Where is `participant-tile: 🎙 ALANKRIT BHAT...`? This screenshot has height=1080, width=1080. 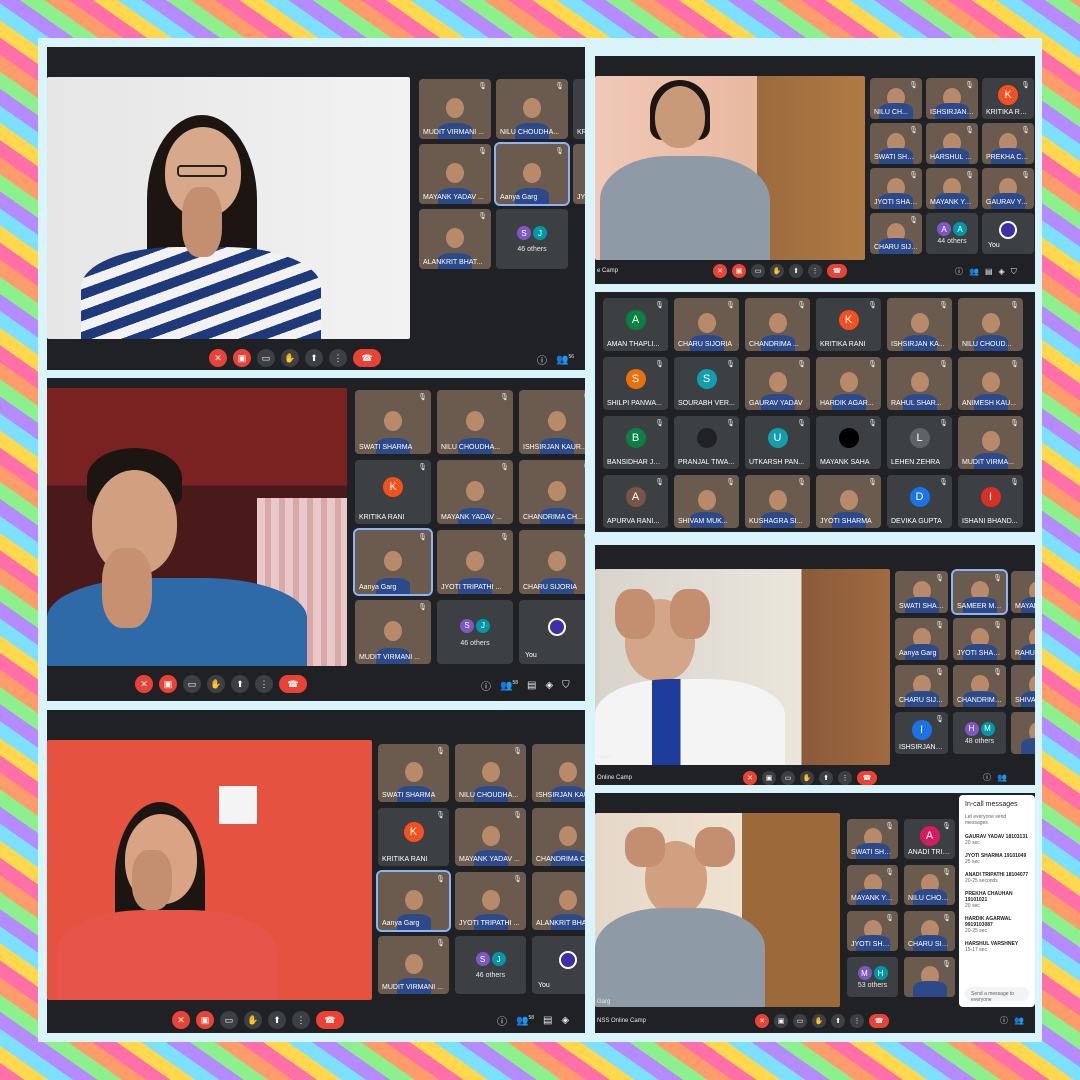
participant-tile: 🎙 ALANKRIT BHAT... is located at coordinates (455, 239).